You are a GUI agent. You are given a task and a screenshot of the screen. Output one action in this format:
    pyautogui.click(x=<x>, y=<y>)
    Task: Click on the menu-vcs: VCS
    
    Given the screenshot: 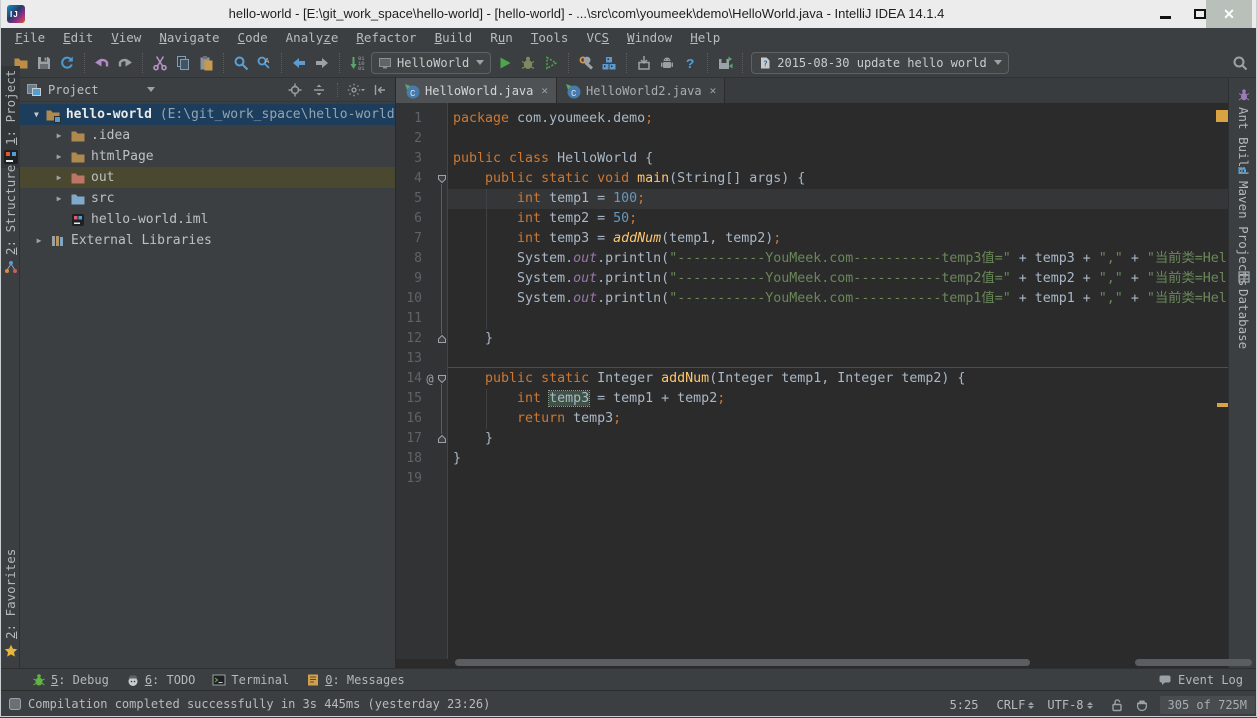 What is the action you would take?
    pyautogui.click(x=597, y=38)
    